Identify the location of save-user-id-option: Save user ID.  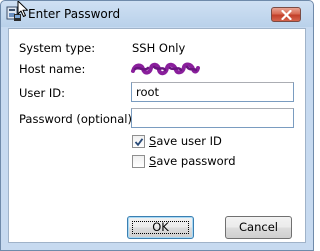
(187, 141).